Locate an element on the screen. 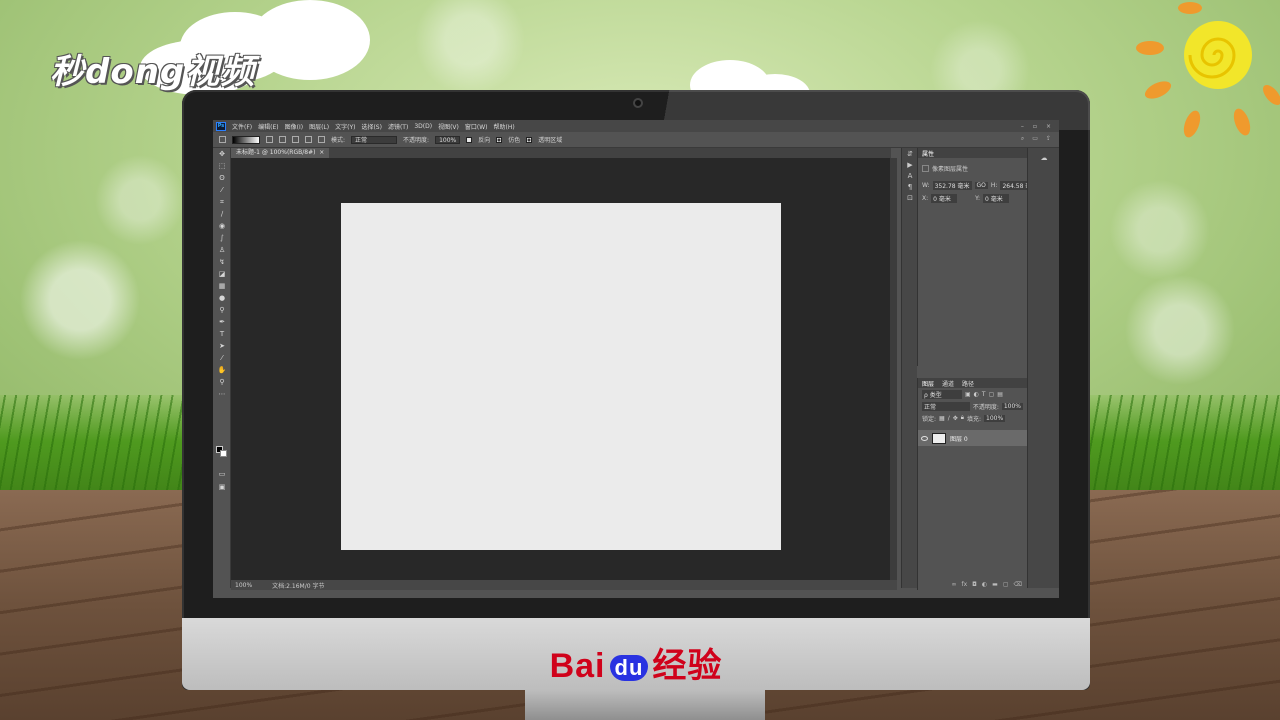 This screenshot has width=1280, height=720. y-field: 0 毫米 is located at coordinates (996, 198).